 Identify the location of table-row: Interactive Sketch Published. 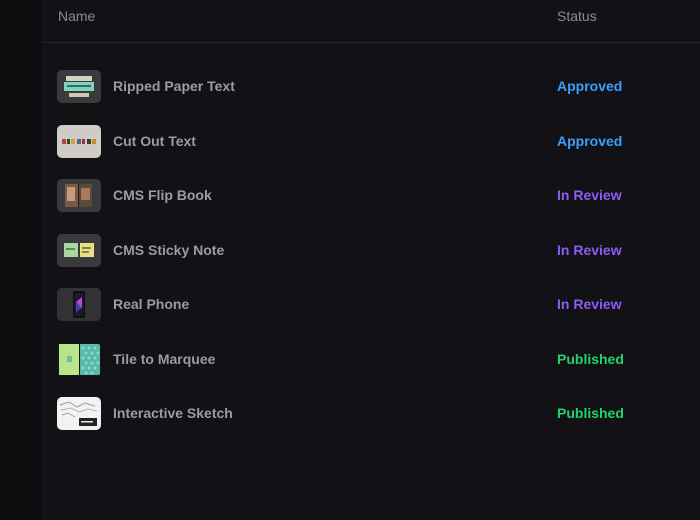
(371, 418).